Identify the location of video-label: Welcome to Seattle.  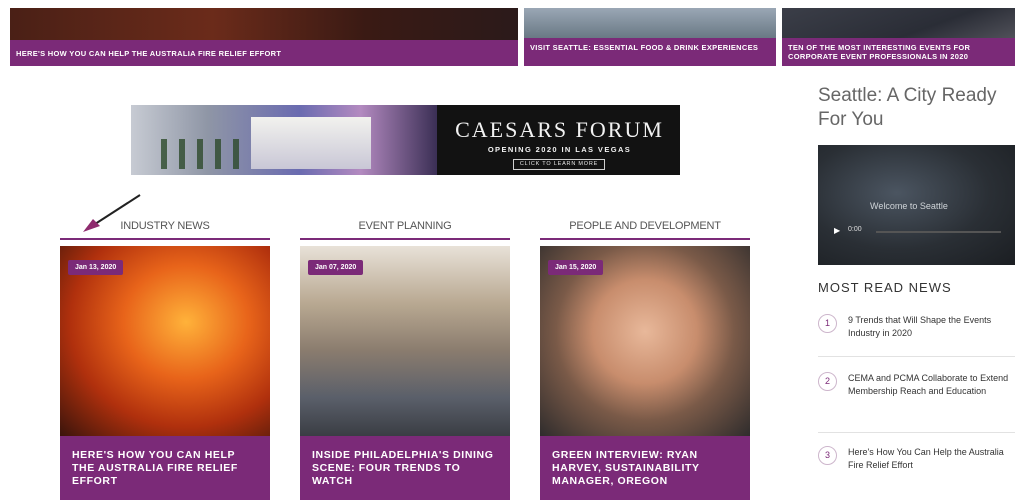
(909, 206).